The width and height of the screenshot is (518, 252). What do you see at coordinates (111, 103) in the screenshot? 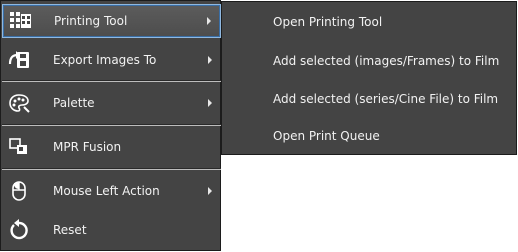
I see `menu-item-palette: Palette` at bounding box center [111, 103].